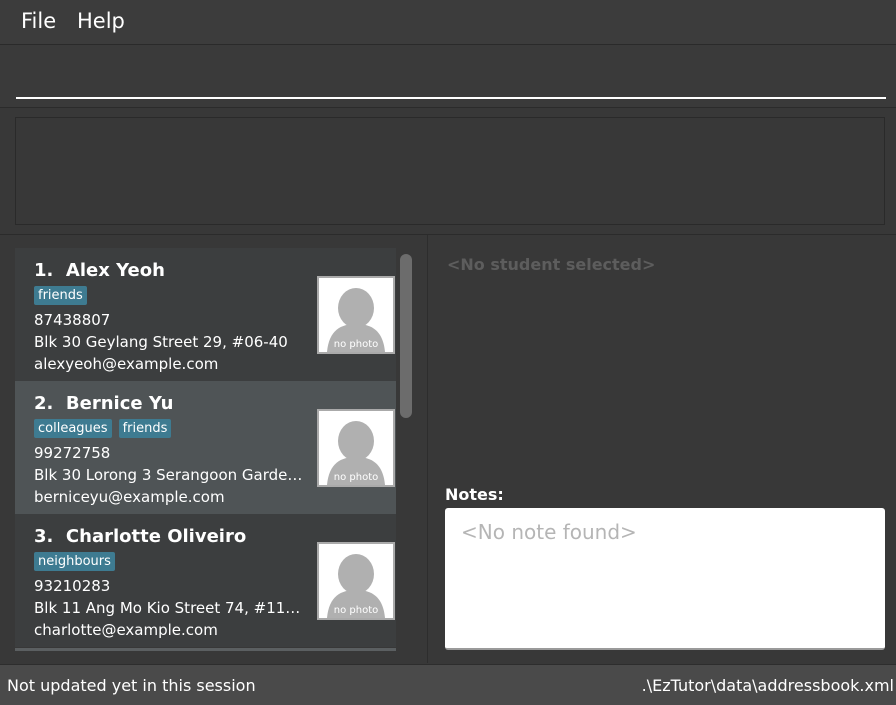  What do you see at coordinates (115, 270) in the screenshot?
I see `student-name-text: Alex Yeoh` at bounding box center [115, 270].